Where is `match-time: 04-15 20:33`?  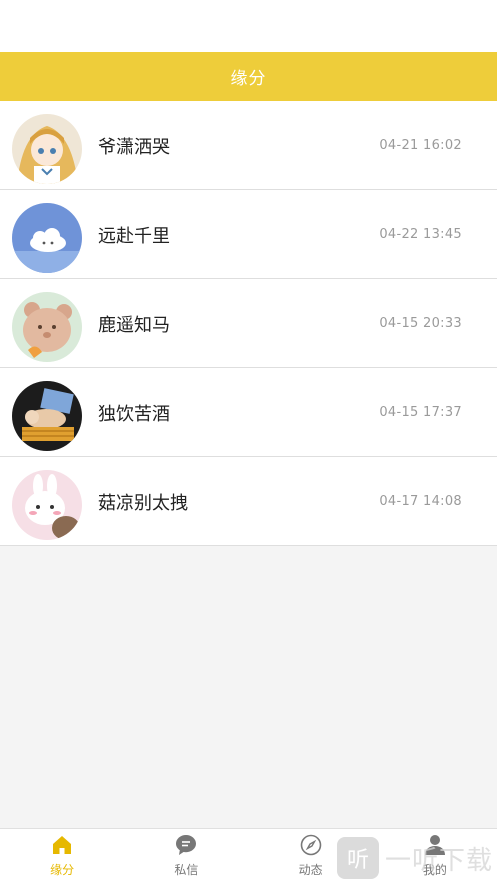 match-time: 04-15 20:33 is located at coordinates (420, 323).